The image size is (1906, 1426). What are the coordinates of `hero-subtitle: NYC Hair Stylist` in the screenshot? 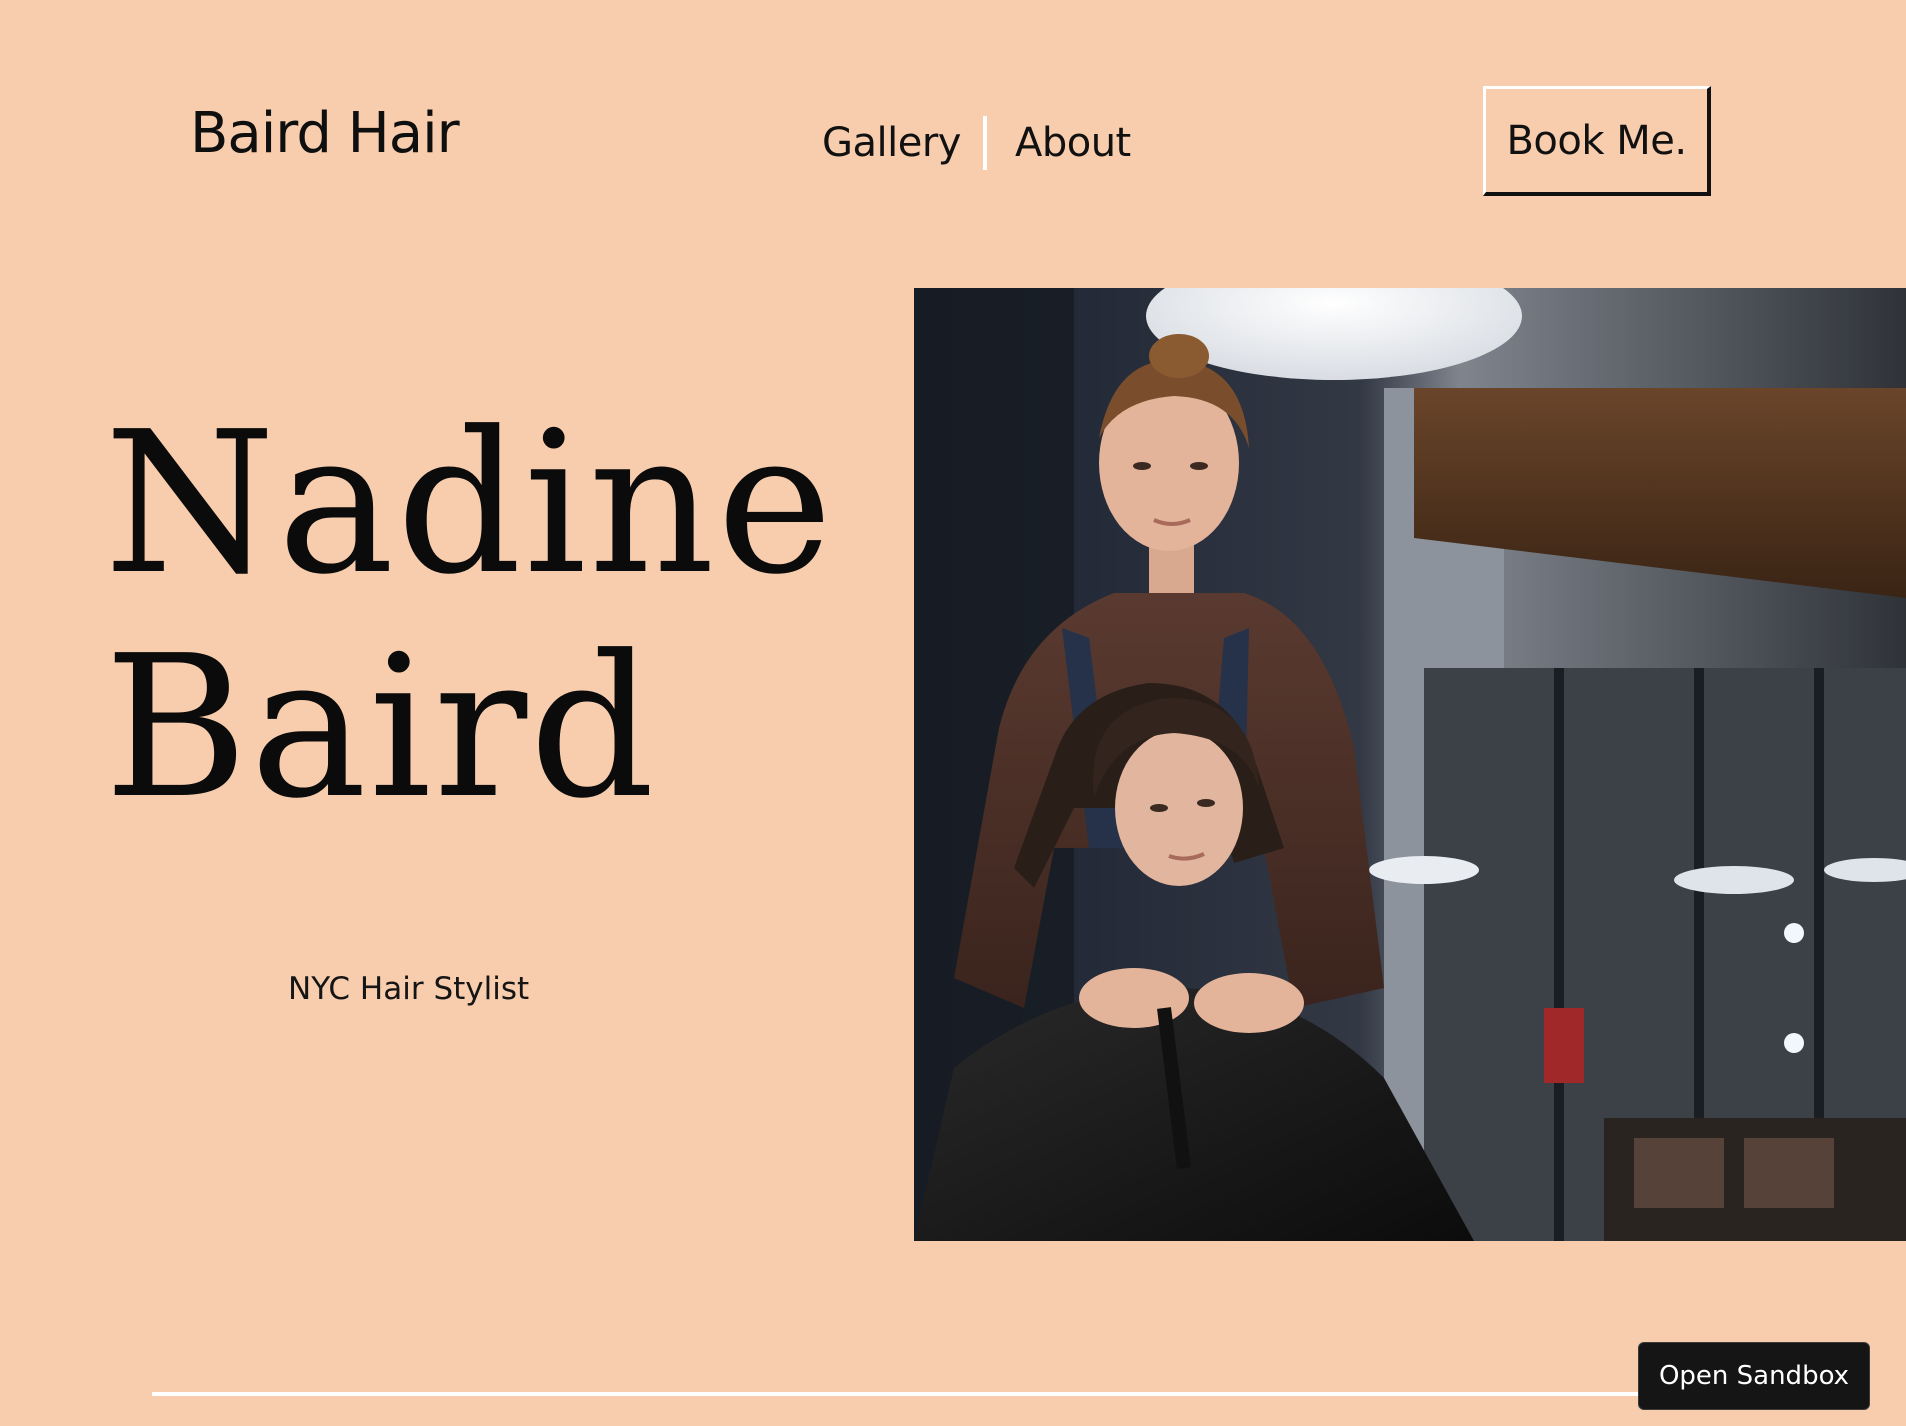 It's located at (409, 989).